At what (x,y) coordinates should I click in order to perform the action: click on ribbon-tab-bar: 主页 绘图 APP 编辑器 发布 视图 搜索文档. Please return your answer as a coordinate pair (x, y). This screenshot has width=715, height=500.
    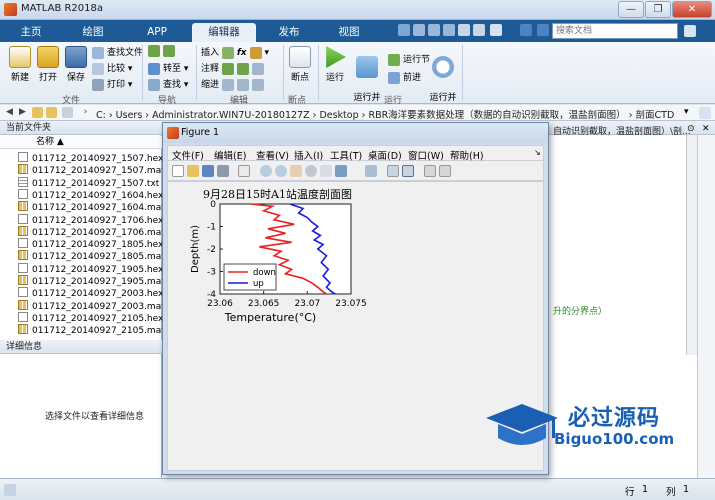
    Looking at the image, I should click on (357, 31).